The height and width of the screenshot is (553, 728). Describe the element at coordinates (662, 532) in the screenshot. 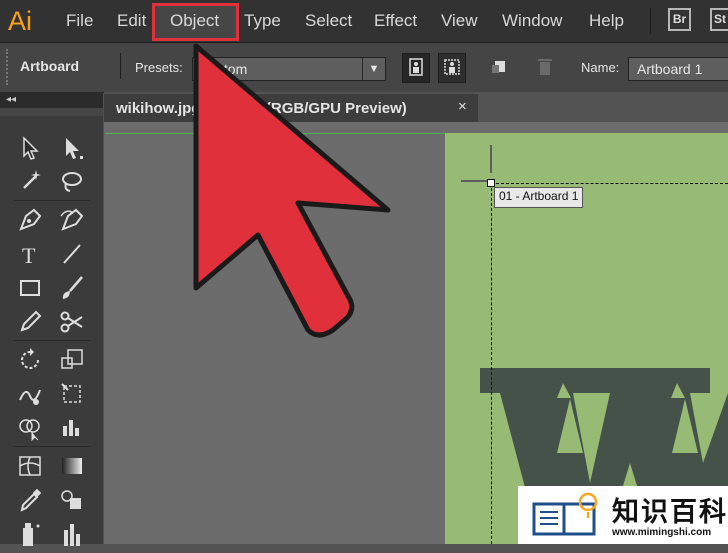

I see `watermark-url: www.mimingshi.com` at that location.